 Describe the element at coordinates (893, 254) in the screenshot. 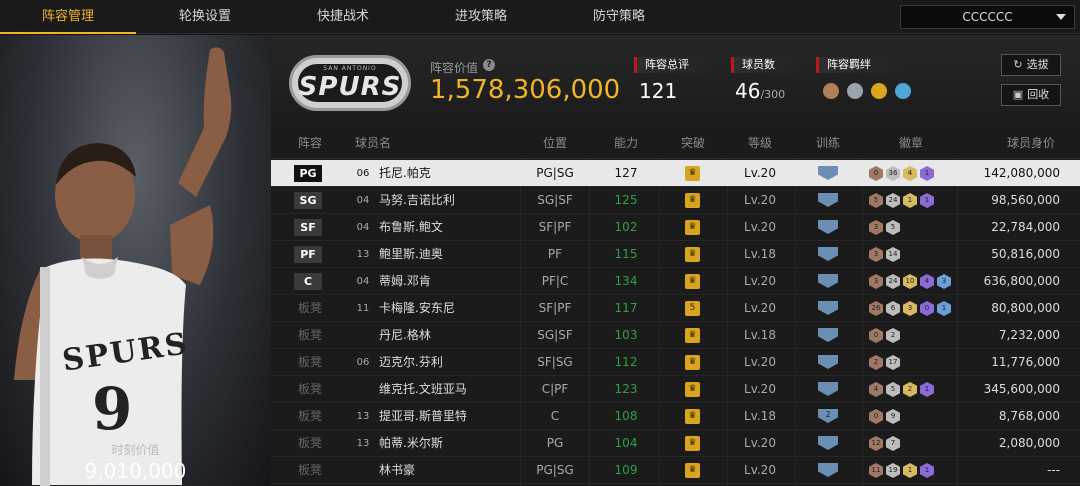

I see `badge-icon: 14` at that location.